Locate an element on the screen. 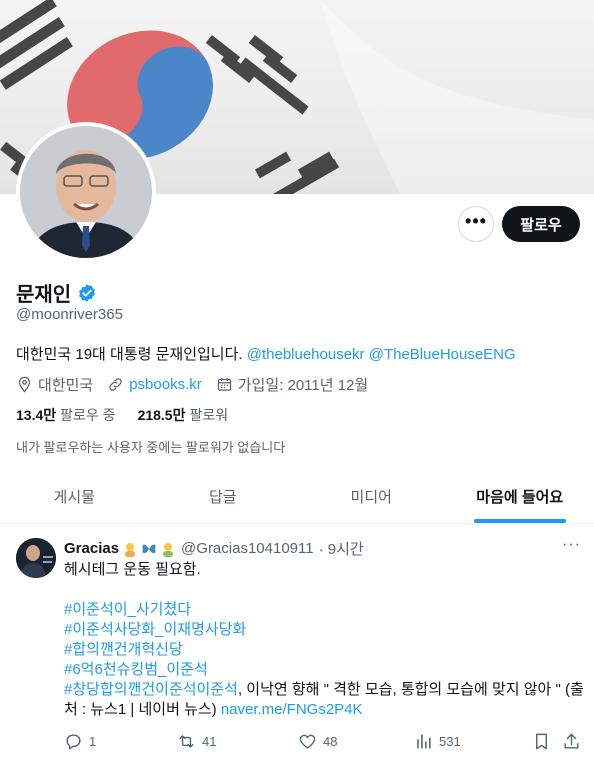 This screenshot has height=762, width=594. followers-label: 팔로워 is located at coordinates (209, 415).